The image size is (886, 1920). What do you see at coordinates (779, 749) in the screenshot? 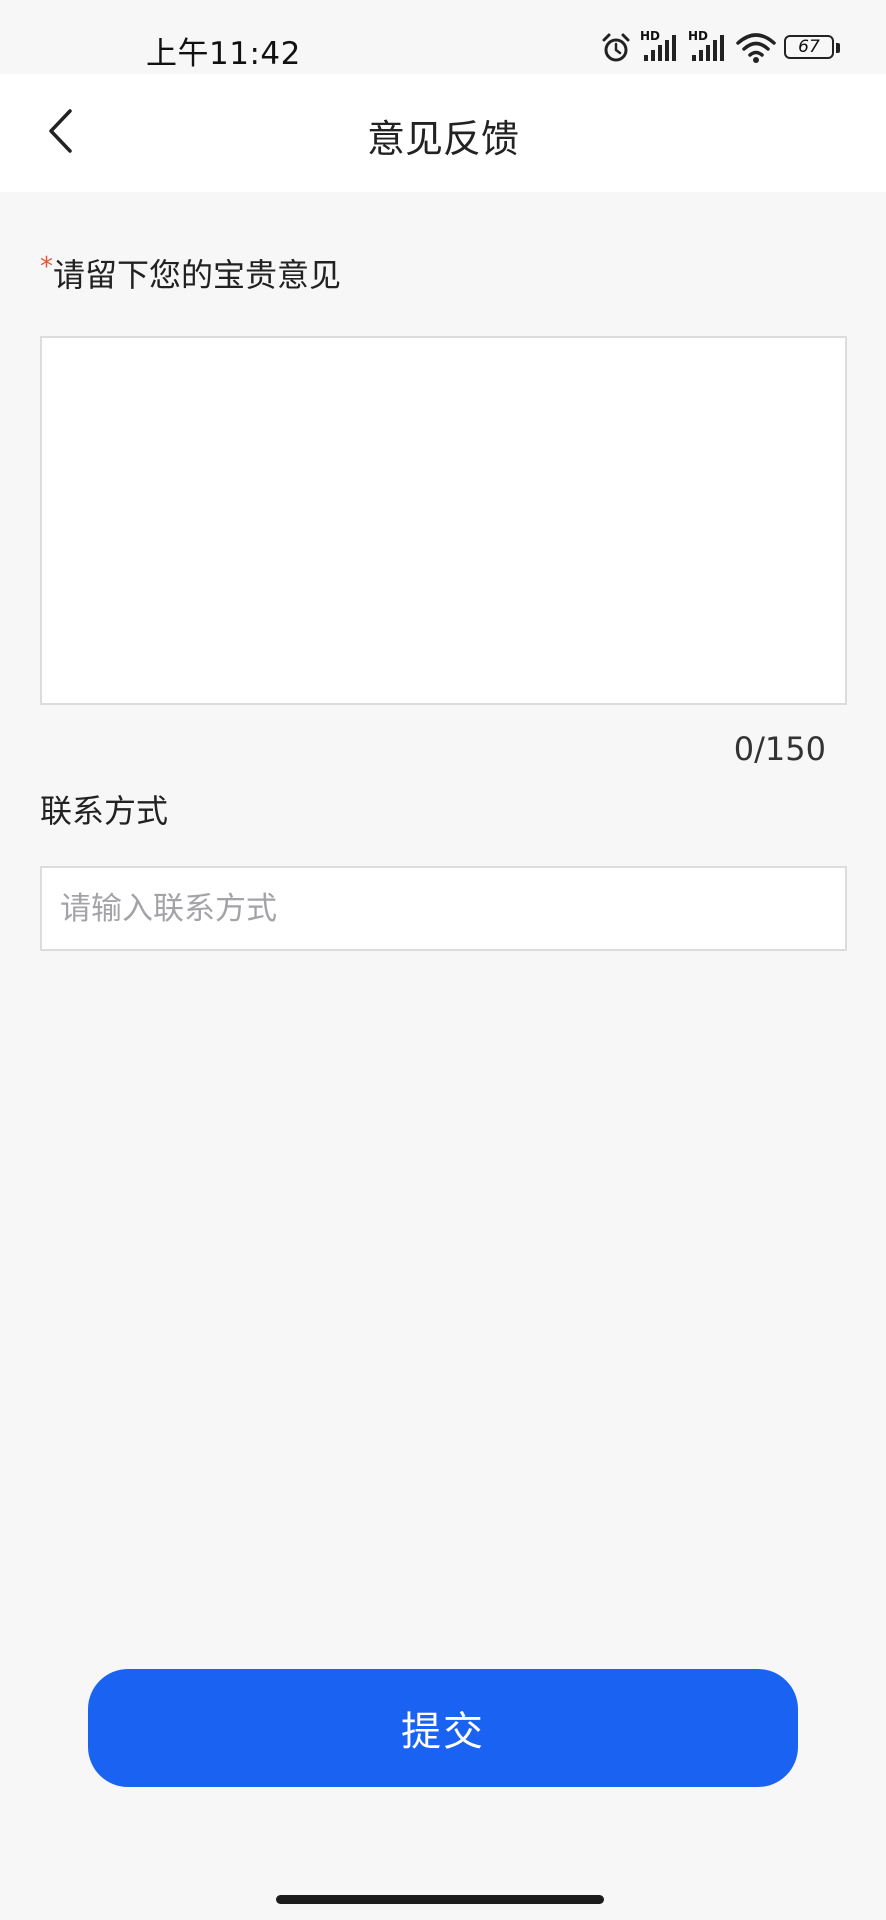
I see `char-counter: 0/150` at bounding box center [779, 749].